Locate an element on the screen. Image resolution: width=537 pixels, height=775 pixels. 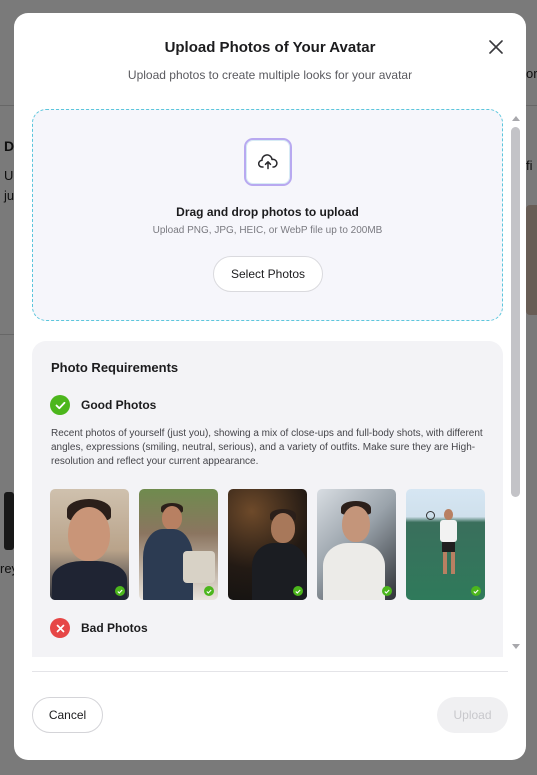
good-photos-label: Good Photos is located at coordinates (119, 405).